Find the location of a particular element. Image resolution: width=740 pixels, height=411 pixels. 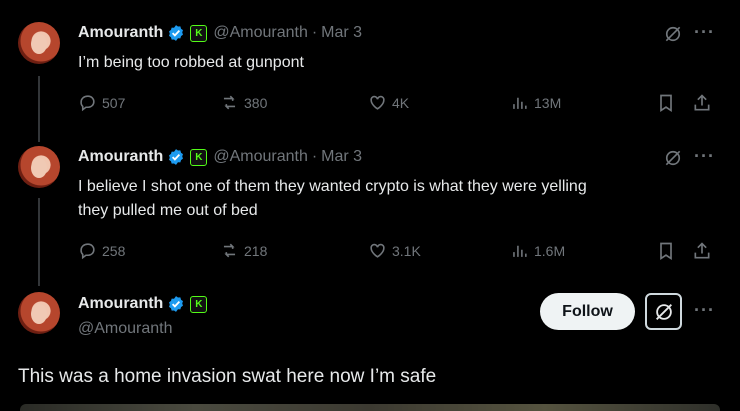

views-button: 13M is located at coordinates (535, 102).